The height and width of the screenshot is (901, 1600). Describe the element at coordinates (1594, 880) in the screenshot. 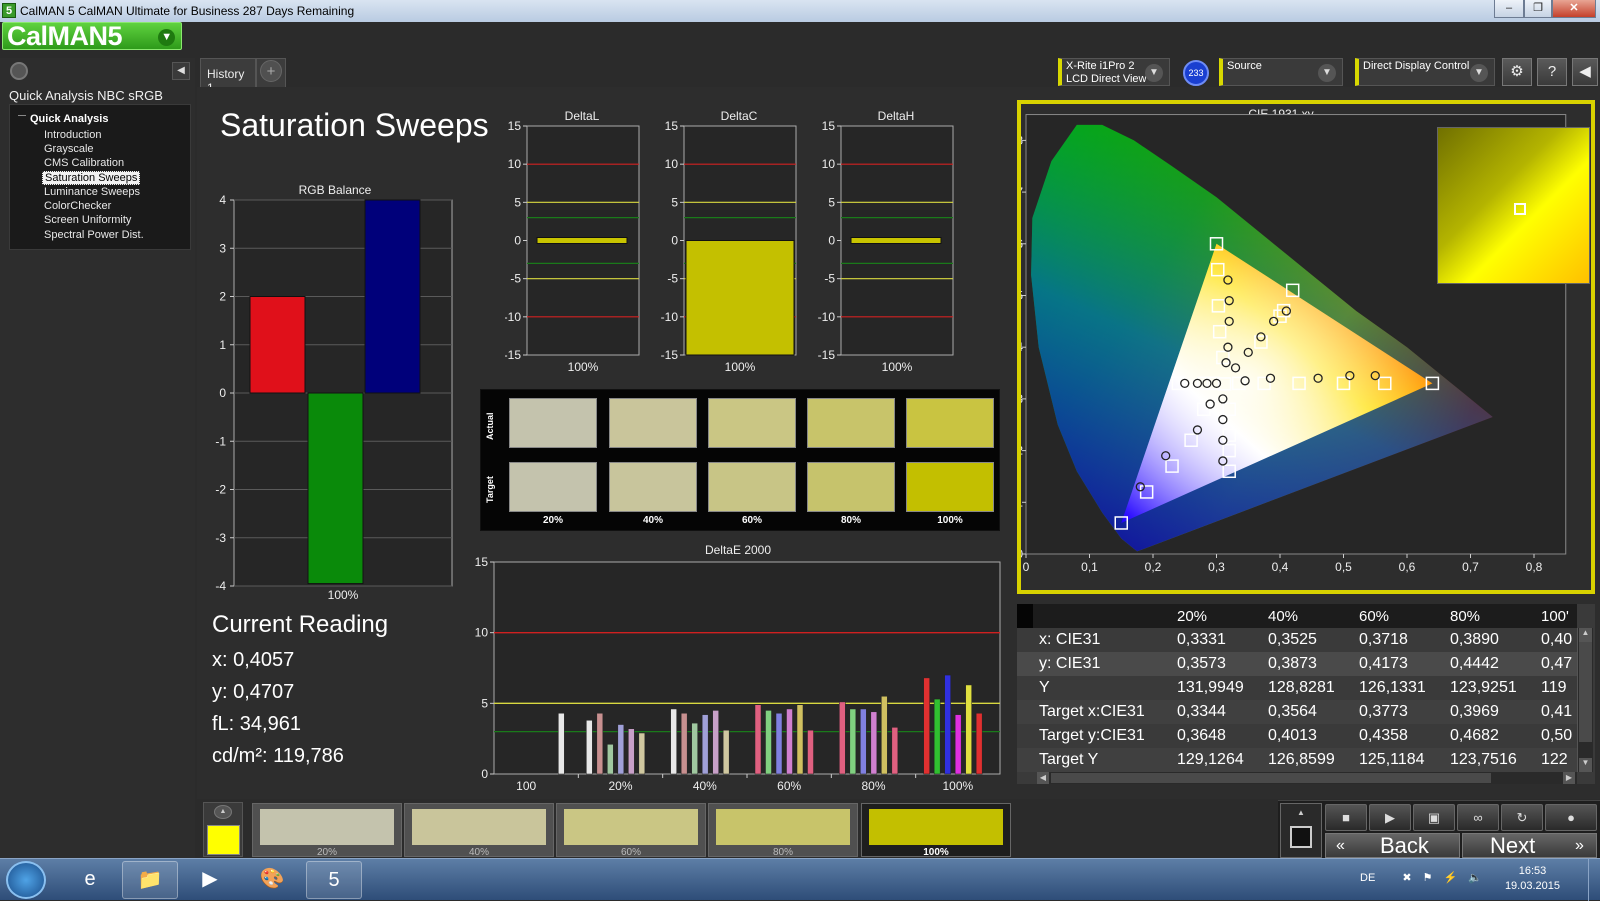

I see `show-desktop-button` at that location.